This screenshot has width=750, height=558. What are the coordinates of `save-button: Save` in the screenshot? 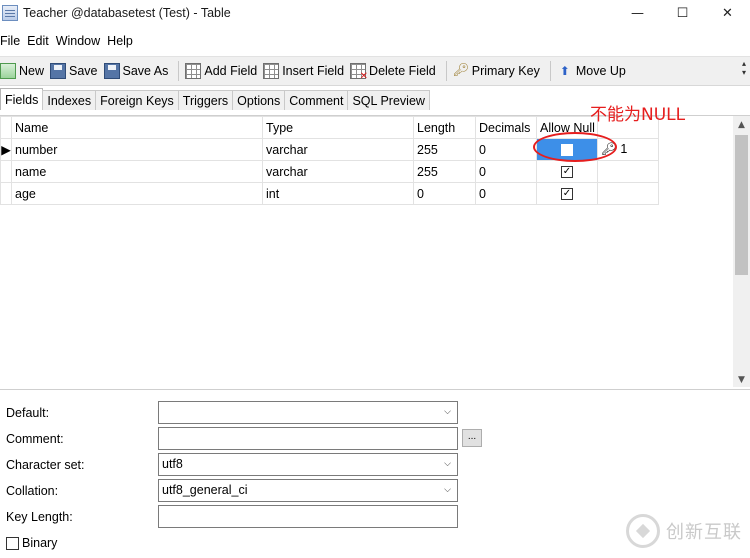 It's located at (76, 71).